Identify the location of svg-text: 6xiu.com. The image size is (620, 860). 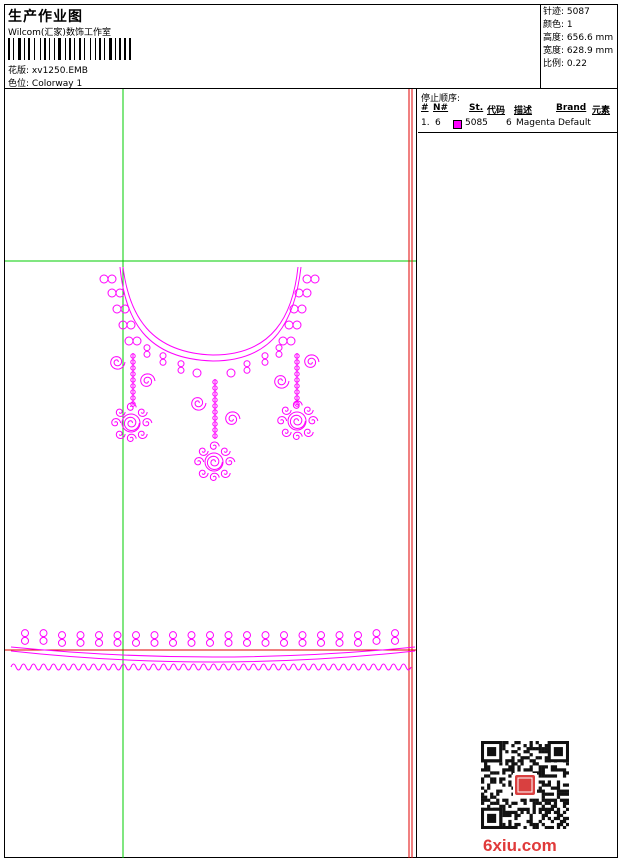
(520, 845).